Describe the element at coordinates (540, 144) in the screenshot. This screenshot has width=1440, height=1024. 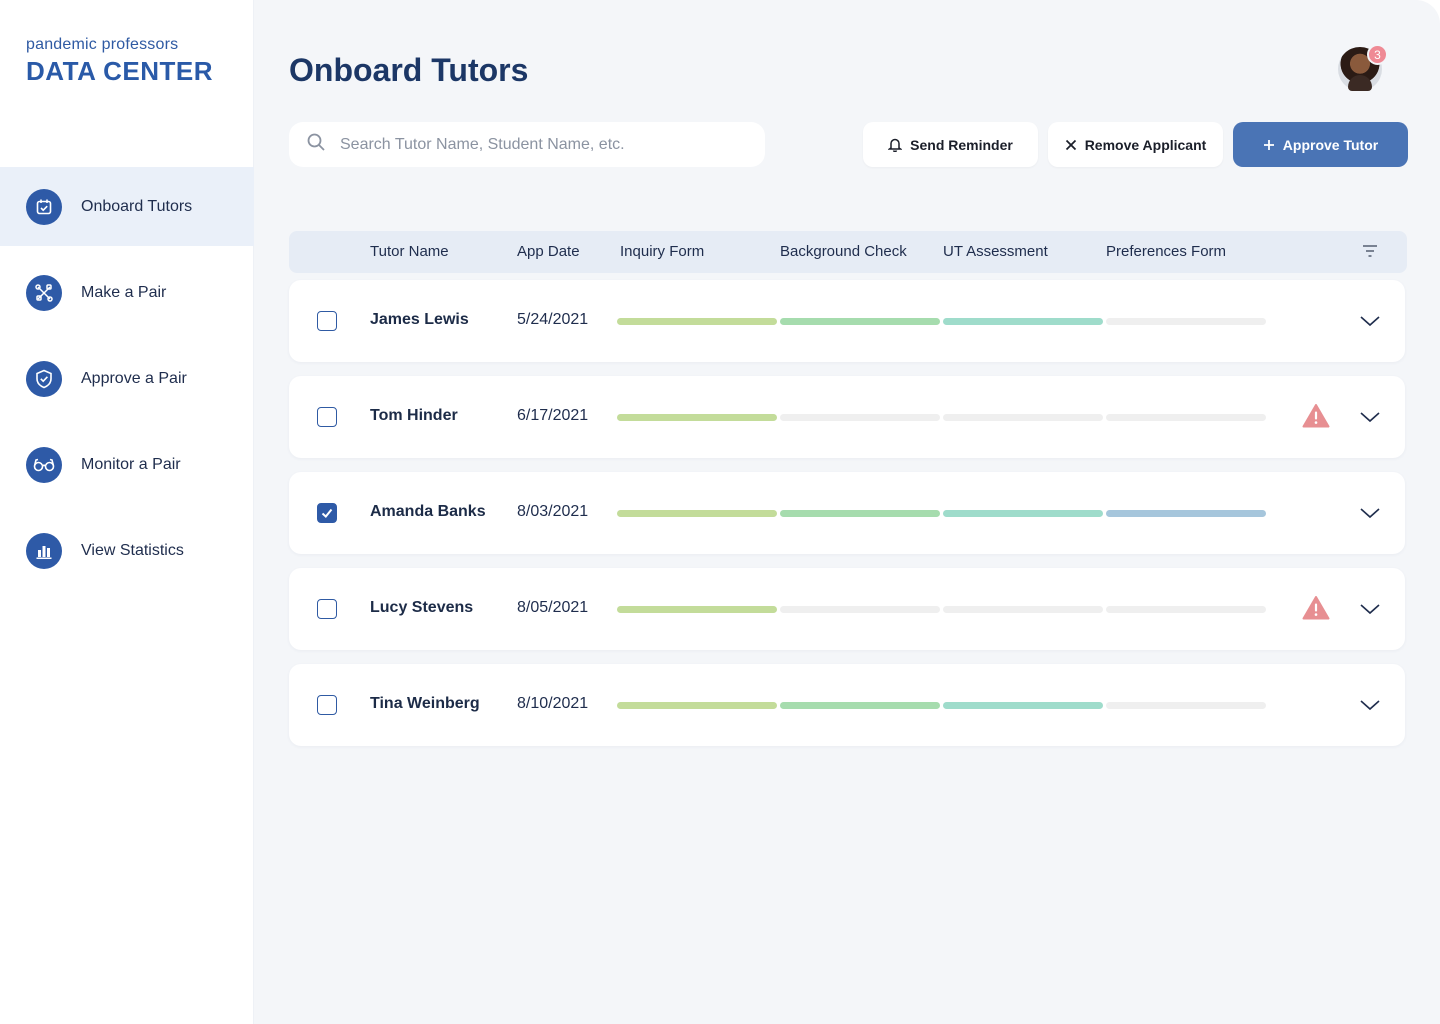
I see `search-input` at that location.